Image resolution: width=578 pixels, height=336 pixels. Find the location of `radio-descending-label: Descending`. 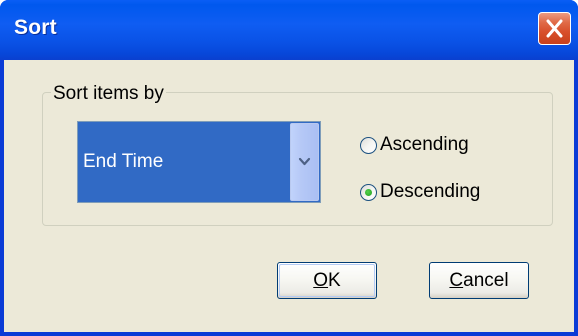

radio-descending-label: Descending is located at coordinates (430, 191).